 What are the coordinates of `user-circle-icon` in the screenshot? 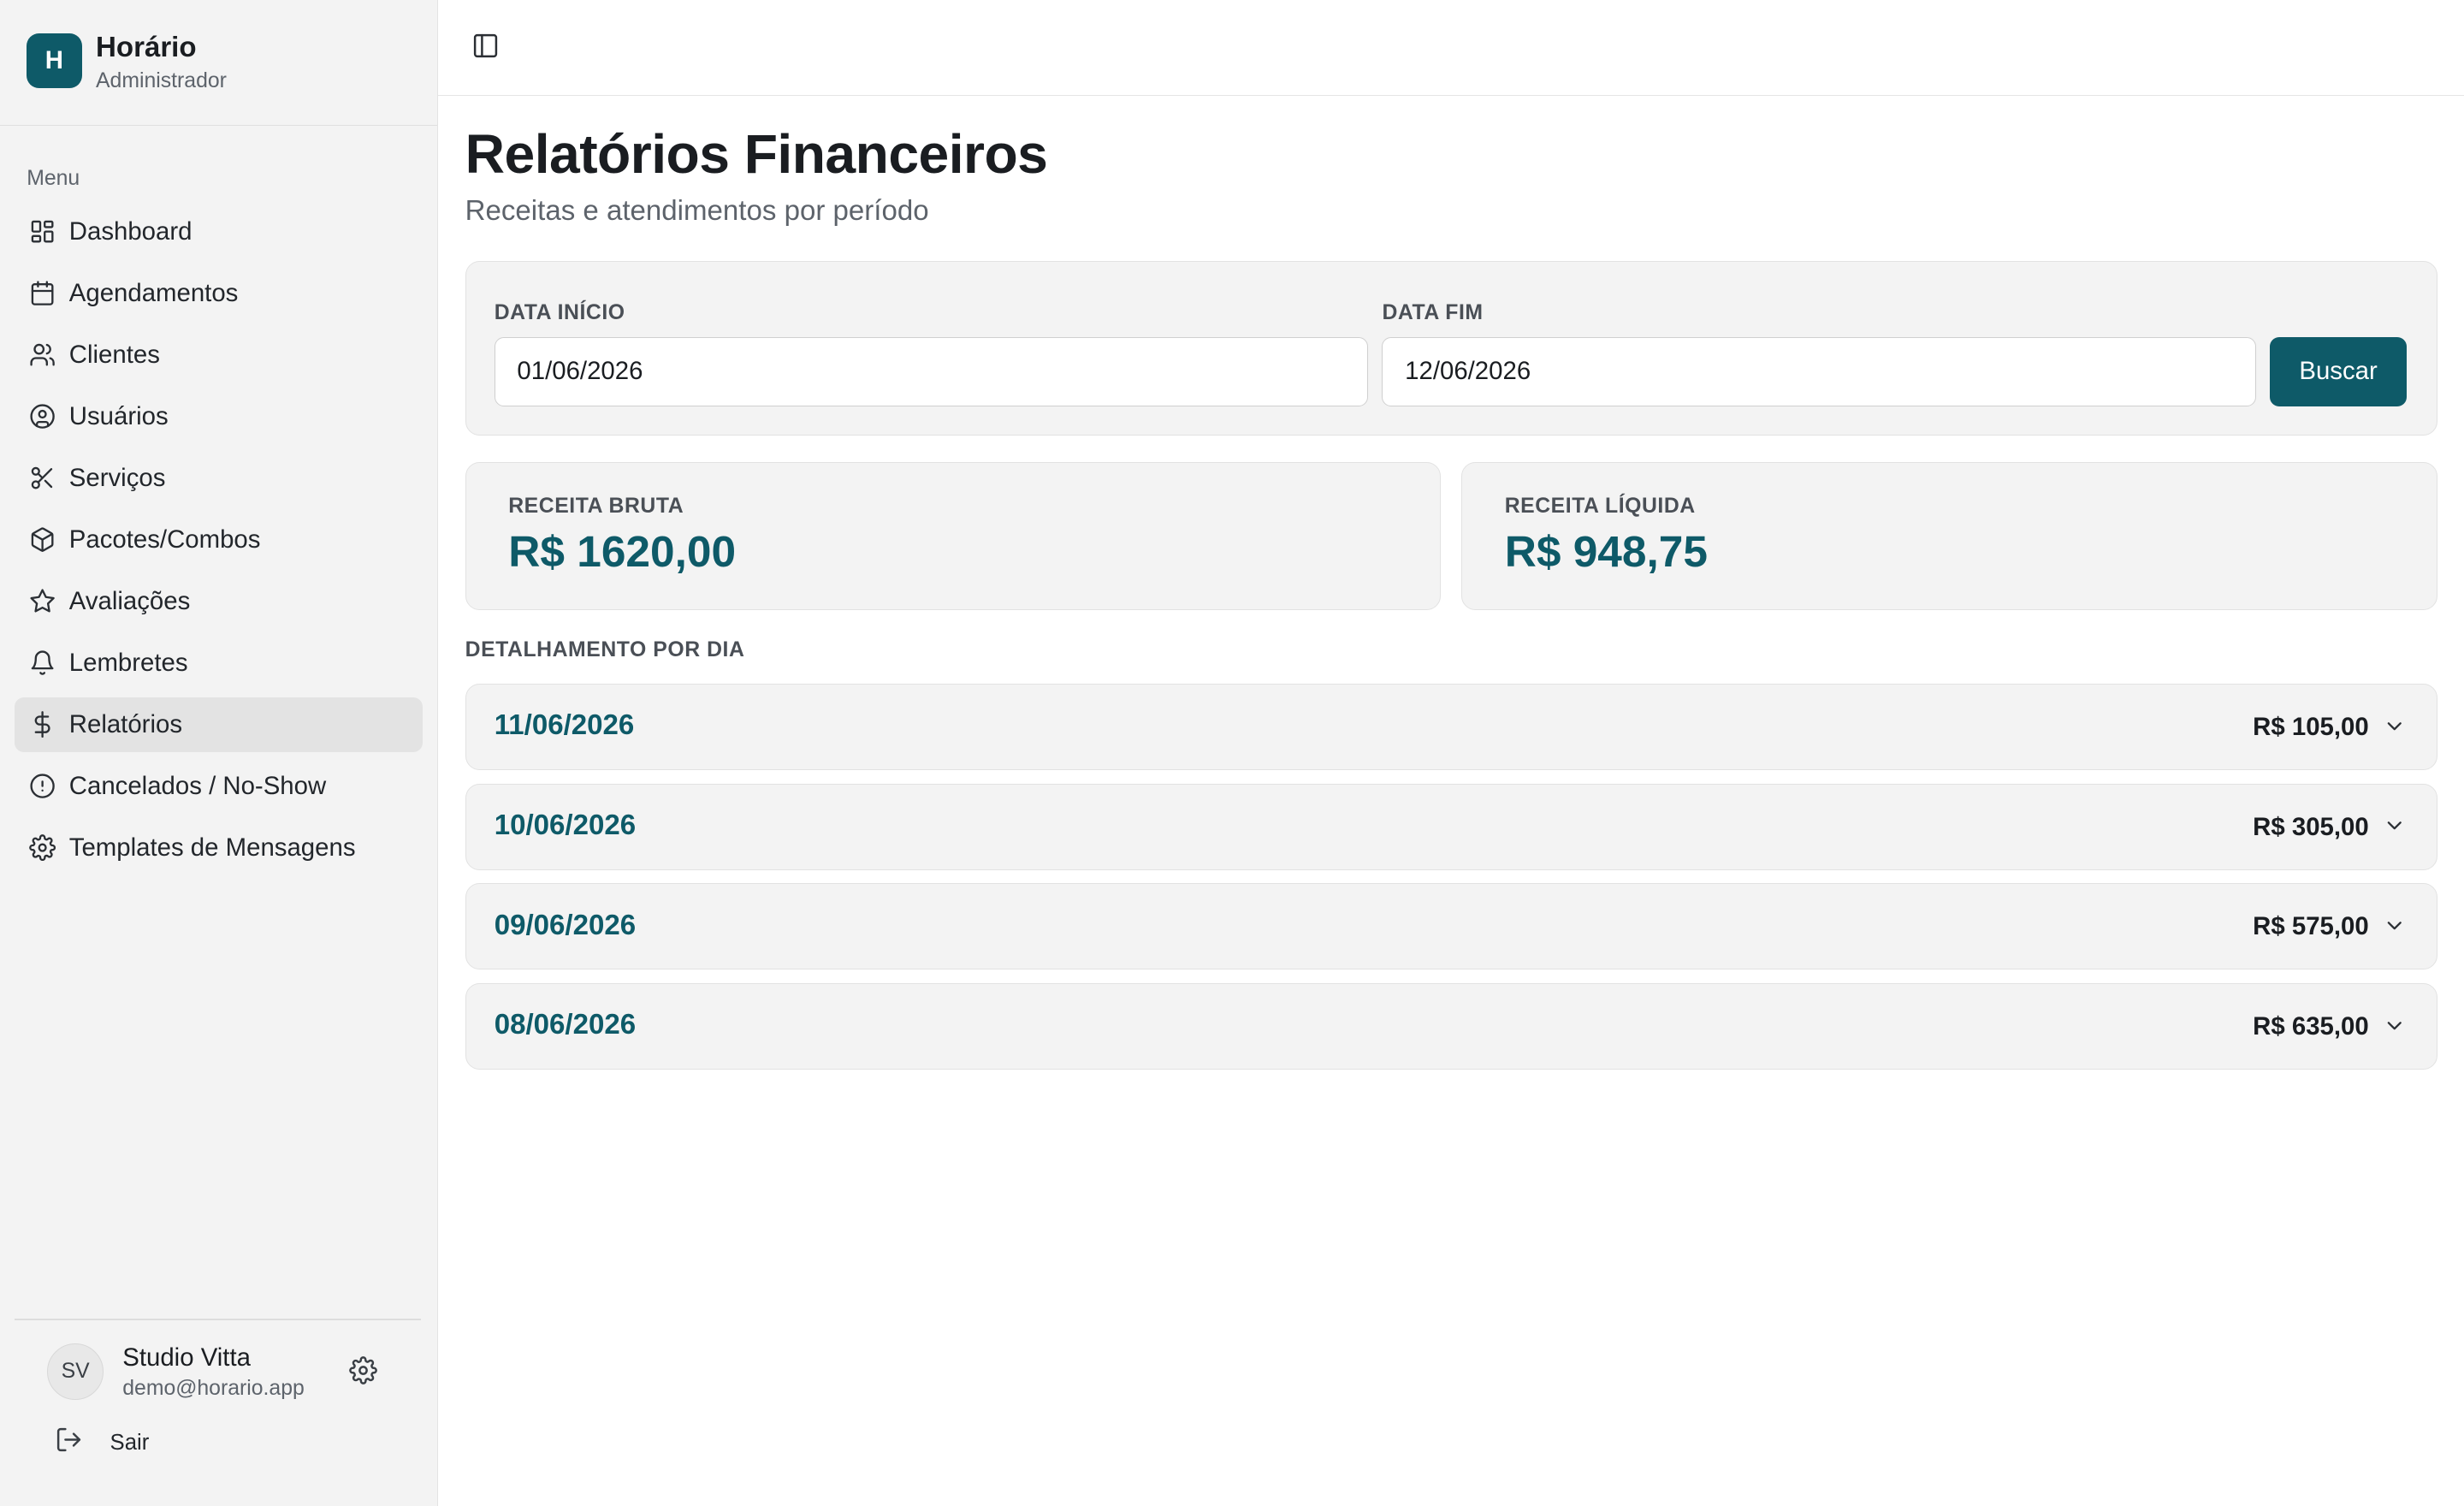 It's located at (42, 416).